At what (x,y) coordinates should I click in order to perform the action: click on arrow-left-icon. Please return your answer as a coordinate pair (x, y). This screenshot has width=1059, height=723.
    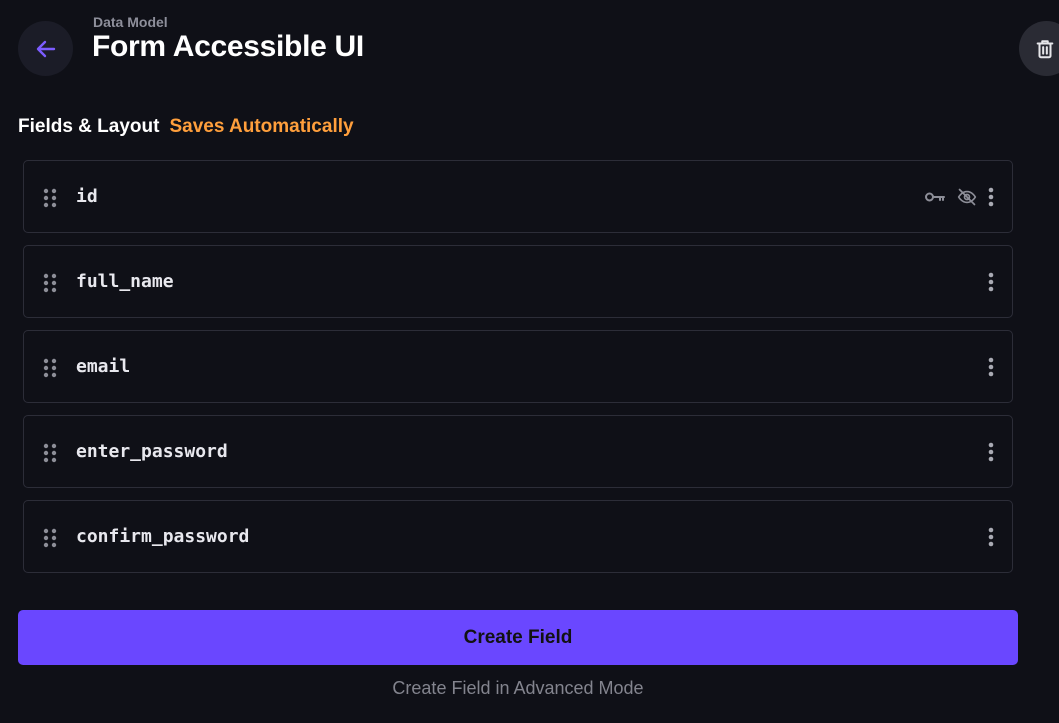
    Looking at the image, I should click on (45, 48).